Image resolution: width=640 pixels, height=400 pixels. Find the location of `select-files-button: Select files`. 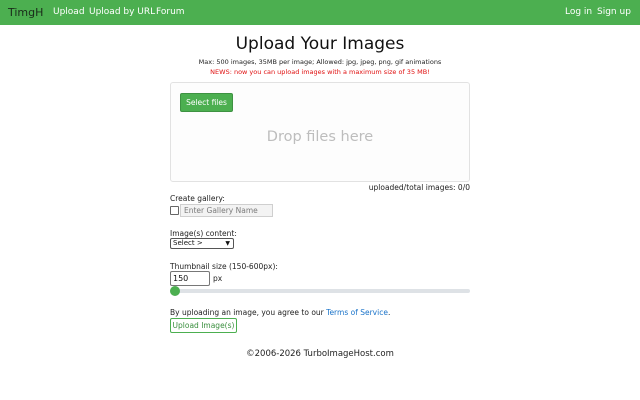

select-files-button: Select files is located at coordinates (206, 102).